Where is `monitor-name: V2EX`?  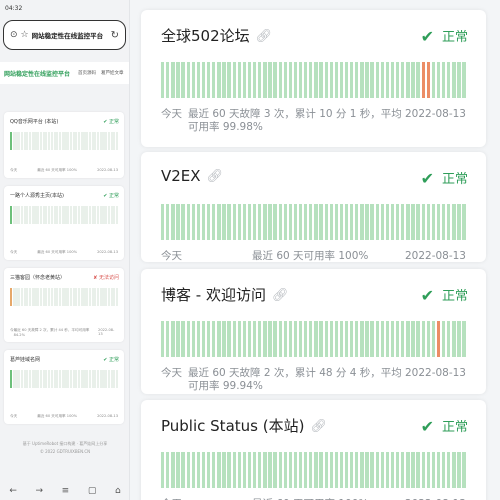 monitor-name: V2EX is located at coordinates (181, 176).